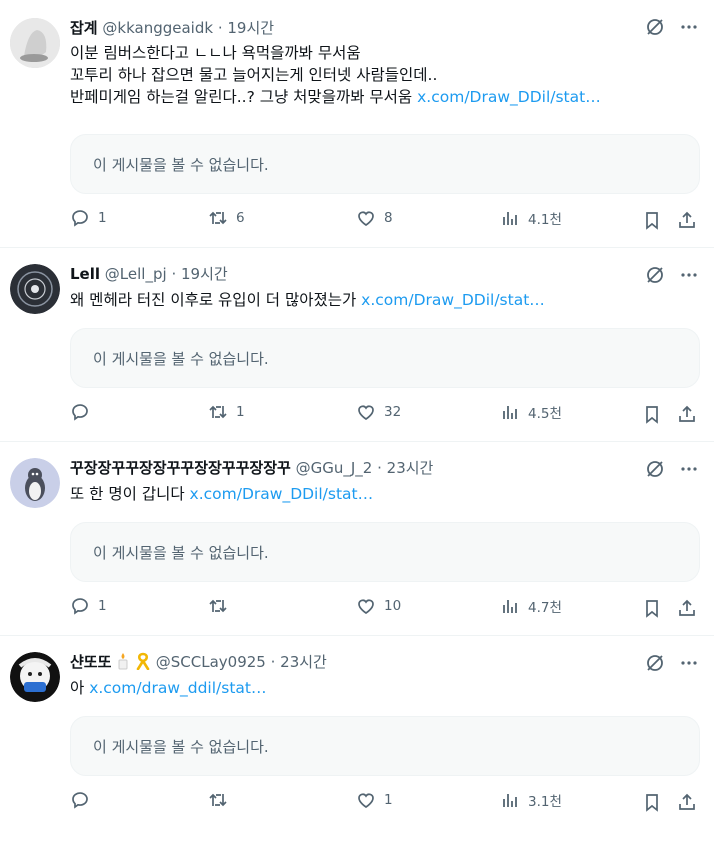 The height and width of the screenshot is (850, 714). I want to click on like-button: 1, so click(374, 800).